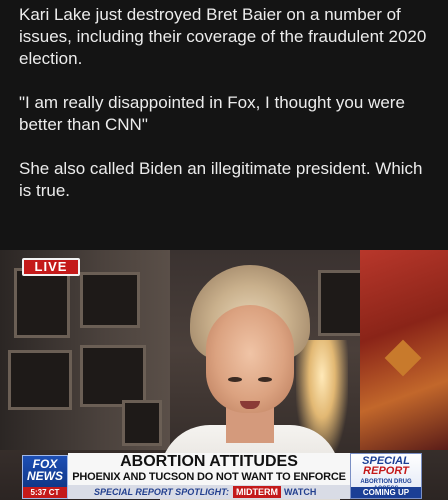  Describe the element at coordinates (386, 471) in the screenshot. I see `special-report-line2: REPORT` at that location.